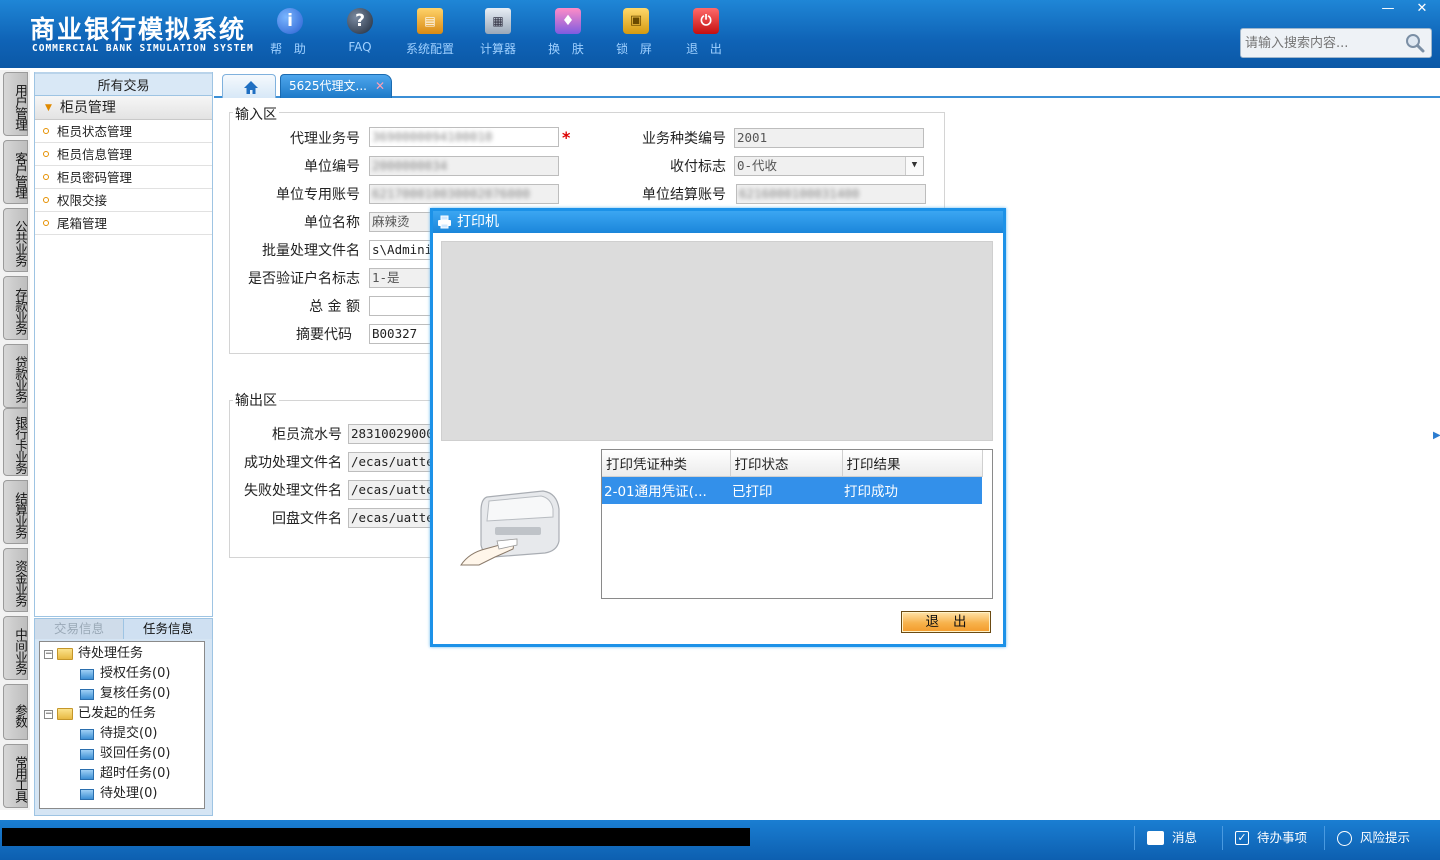 The height and width of the screenshot is (860, 1440). Describe the element at coordinates (718, 222) in the screenshot. I see `dialog-title-bar: 打印机` at that location.